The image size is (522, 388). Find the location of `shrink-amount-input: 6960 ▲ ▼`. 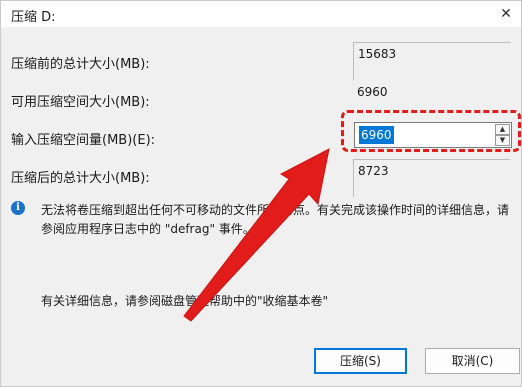

shrink-amount-input: 6960 ▲ ▼ is located at coordinates (433, 135).